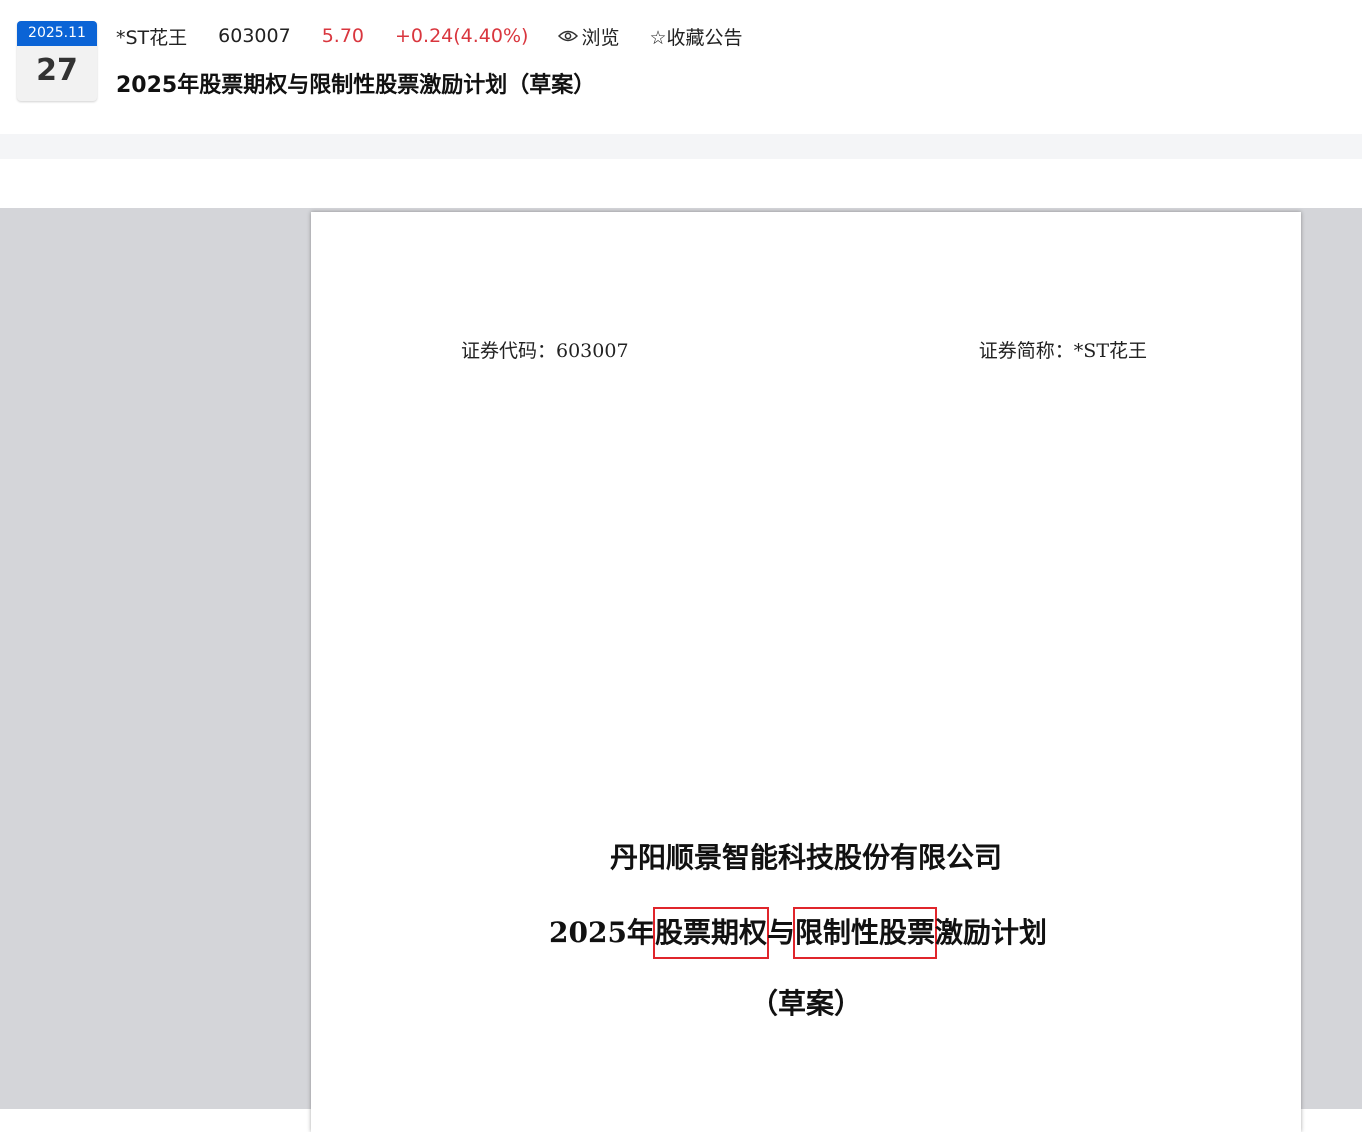 Image resolution: width=1362 pixels, height=1132 pixels. Describe the element at coordinates (151, 36) in the screenshot. I see `stock-name: *ST花王` at that location.